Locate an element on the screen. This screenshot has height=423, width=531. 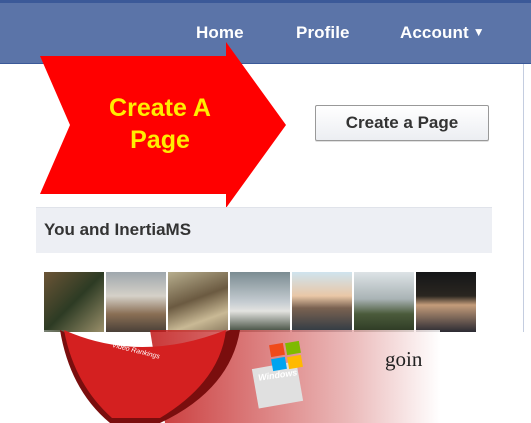
content-border is located at coordinates (523, 198).